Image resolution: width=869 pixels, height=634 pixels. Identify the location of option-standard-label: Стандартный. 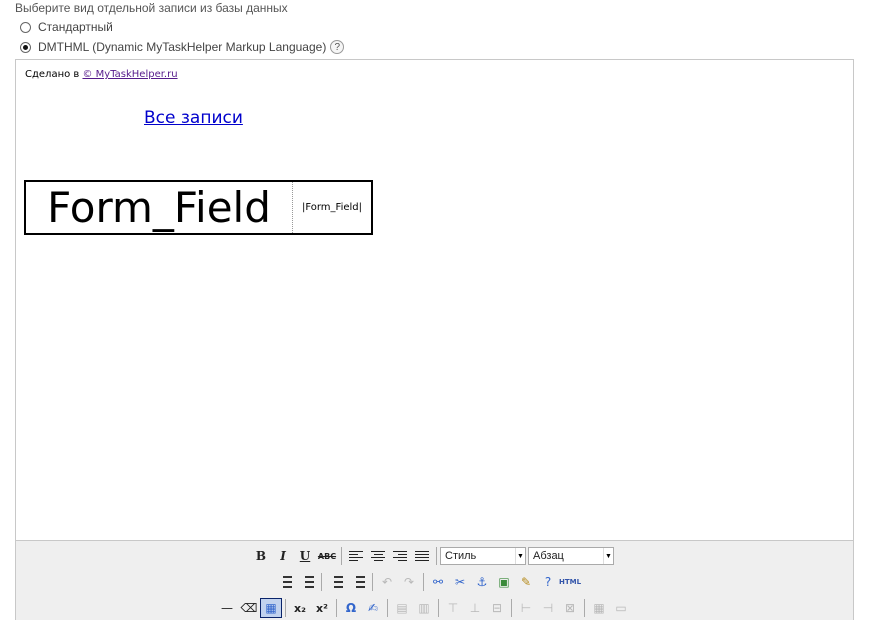
(75, 27).